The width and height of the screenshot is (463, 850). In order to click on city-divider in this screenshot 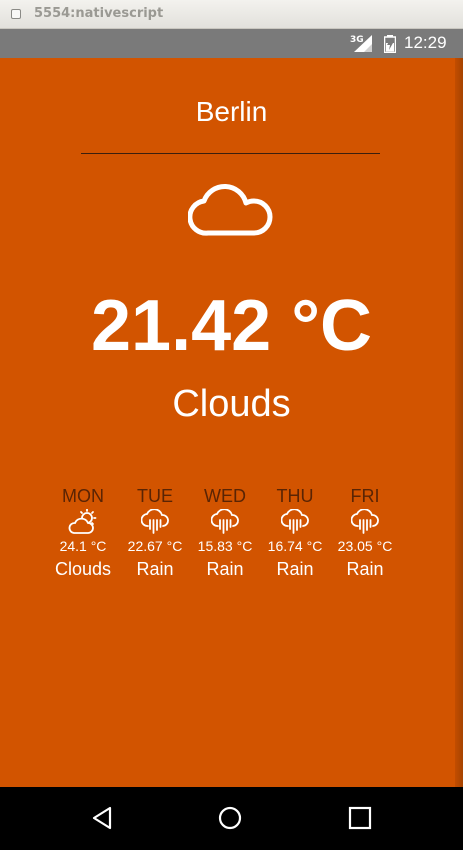, I will do `click(230, 153)`.